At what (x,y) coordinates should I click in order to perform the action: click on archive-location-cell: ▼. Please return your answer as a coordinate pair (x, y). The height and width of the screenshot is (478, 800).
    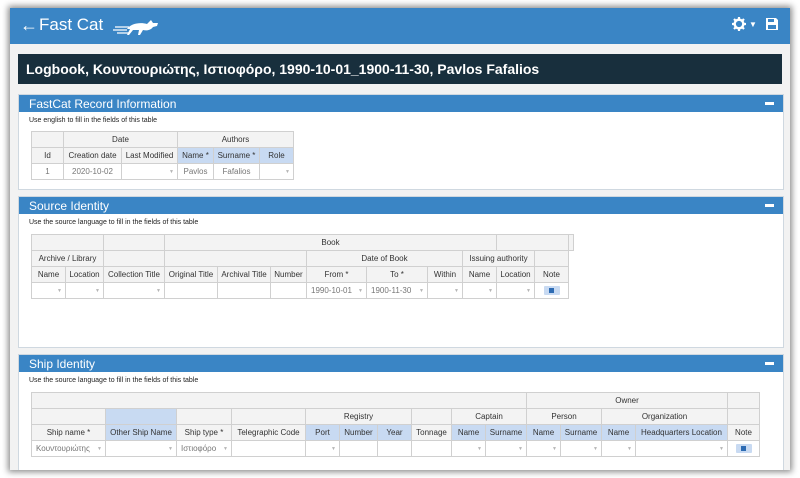
    Looking at the image, I should click on (84, 290).